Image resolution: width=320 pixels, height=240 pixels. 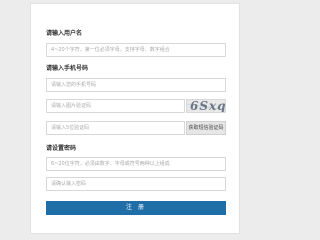 What do you see at coordinates (136, 164) in the screenshot?
I see `password-input: 6~20位字符，必须由数字、字母或符号两种以上组成` at bounding box center [136, 164].